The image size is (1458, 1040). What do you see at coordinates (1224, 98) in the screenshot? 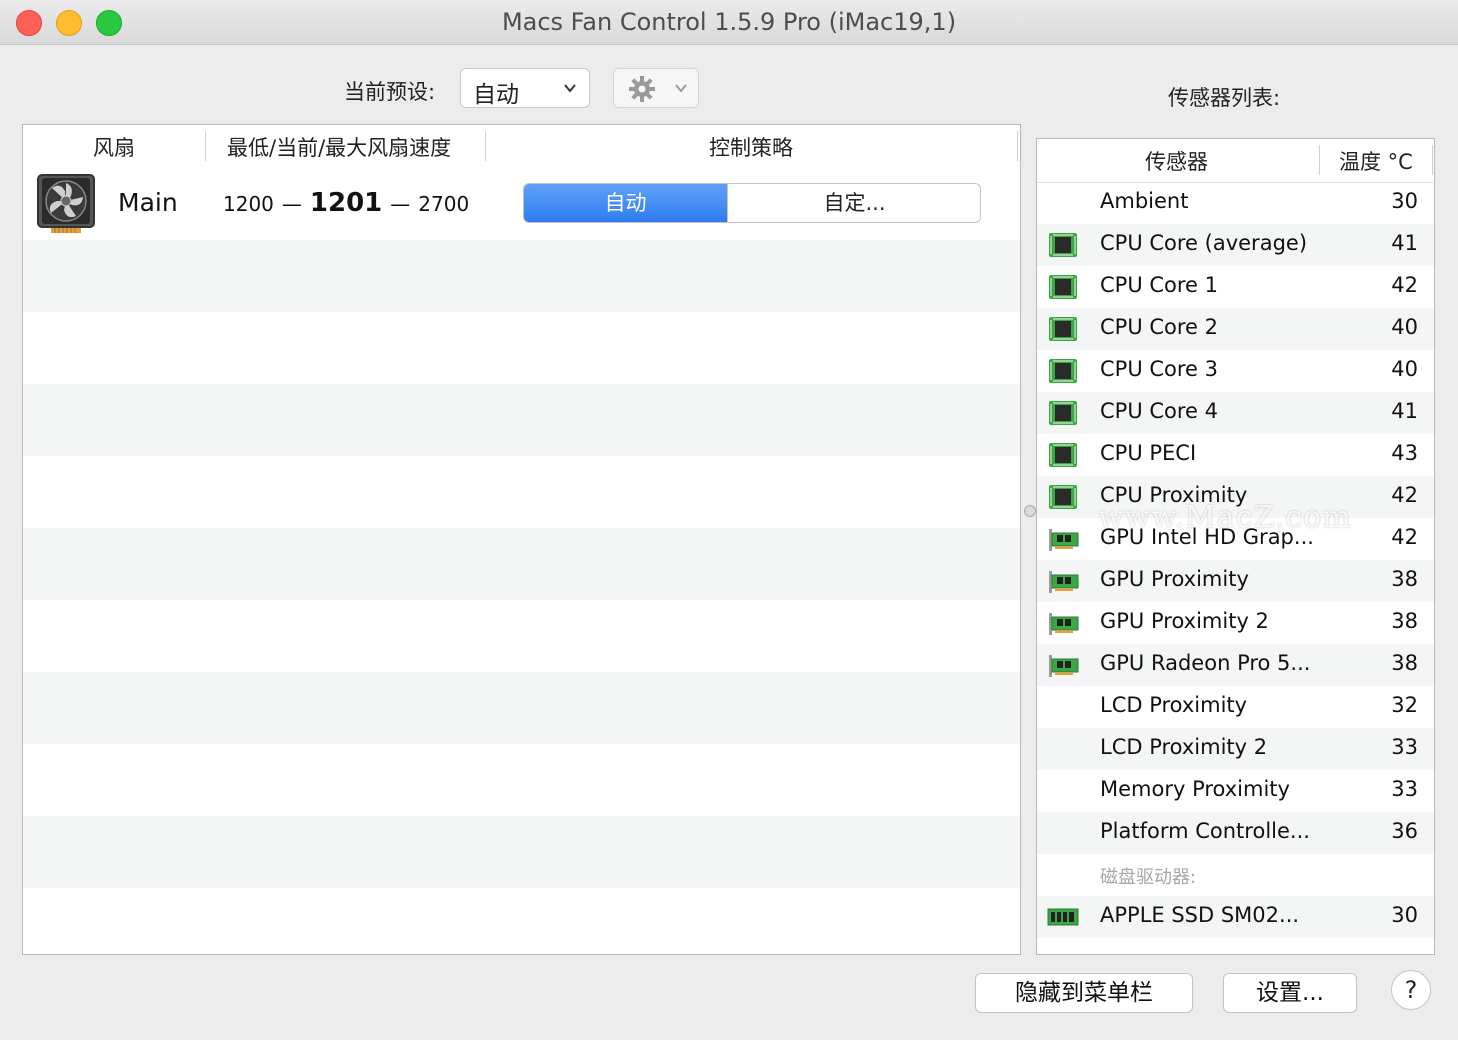
I see `sensor-list-label: 传感器列表:` at bounding box center [1224, 98].